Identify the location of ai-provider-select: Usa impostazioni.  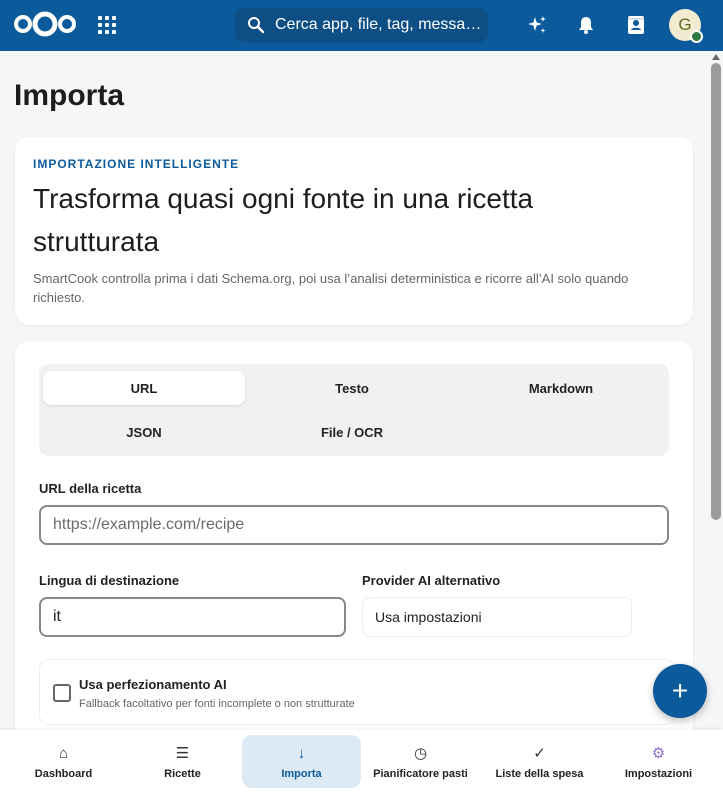
(497, 617).